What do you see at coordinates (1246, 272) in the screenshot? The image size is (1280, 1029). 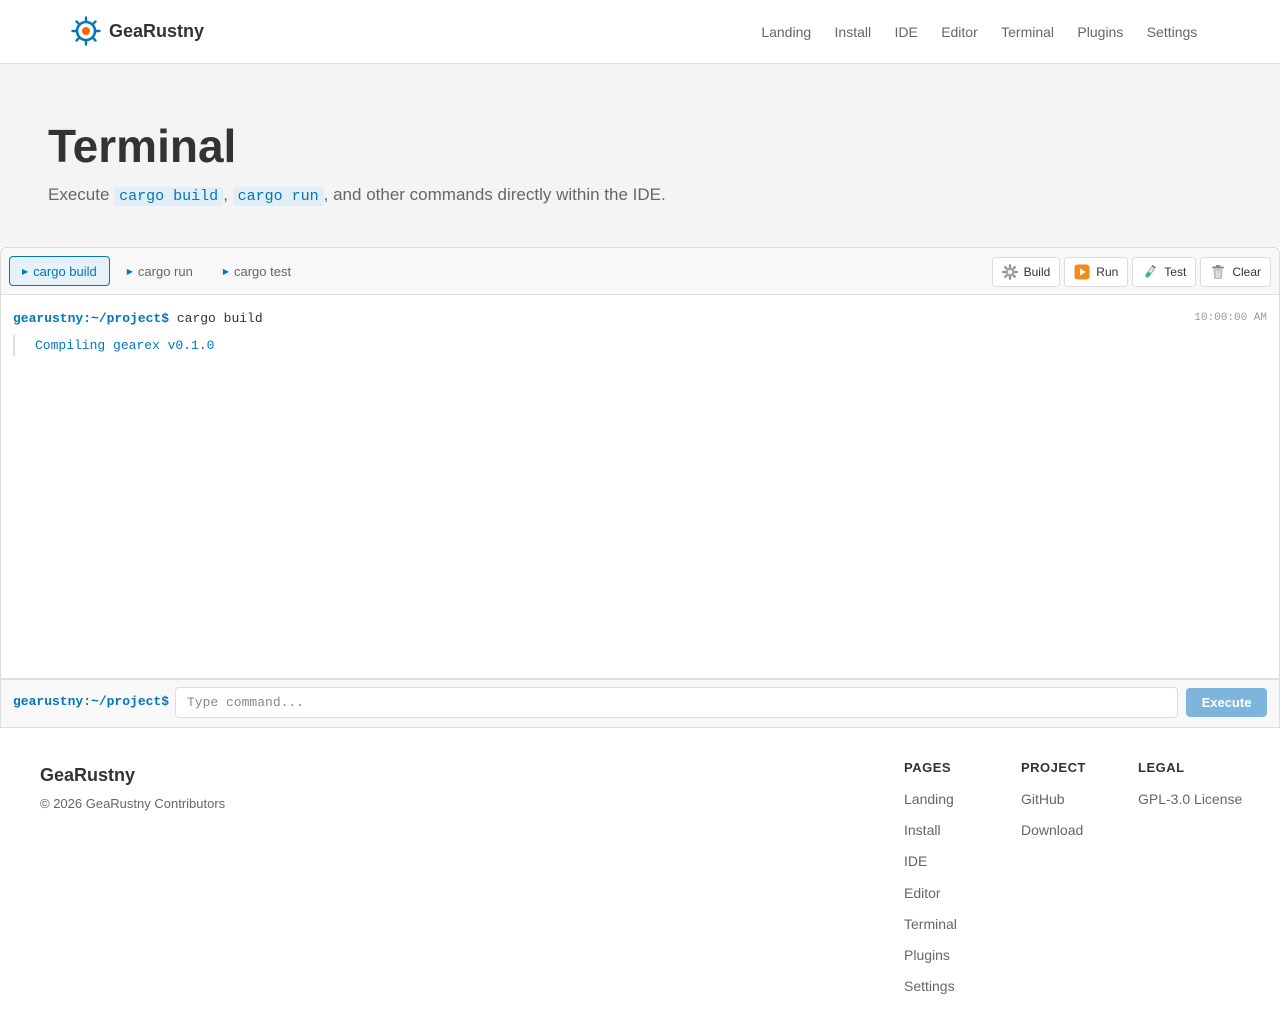 I see `clear-button-label: Clear` at bounding box center [1246, 272].